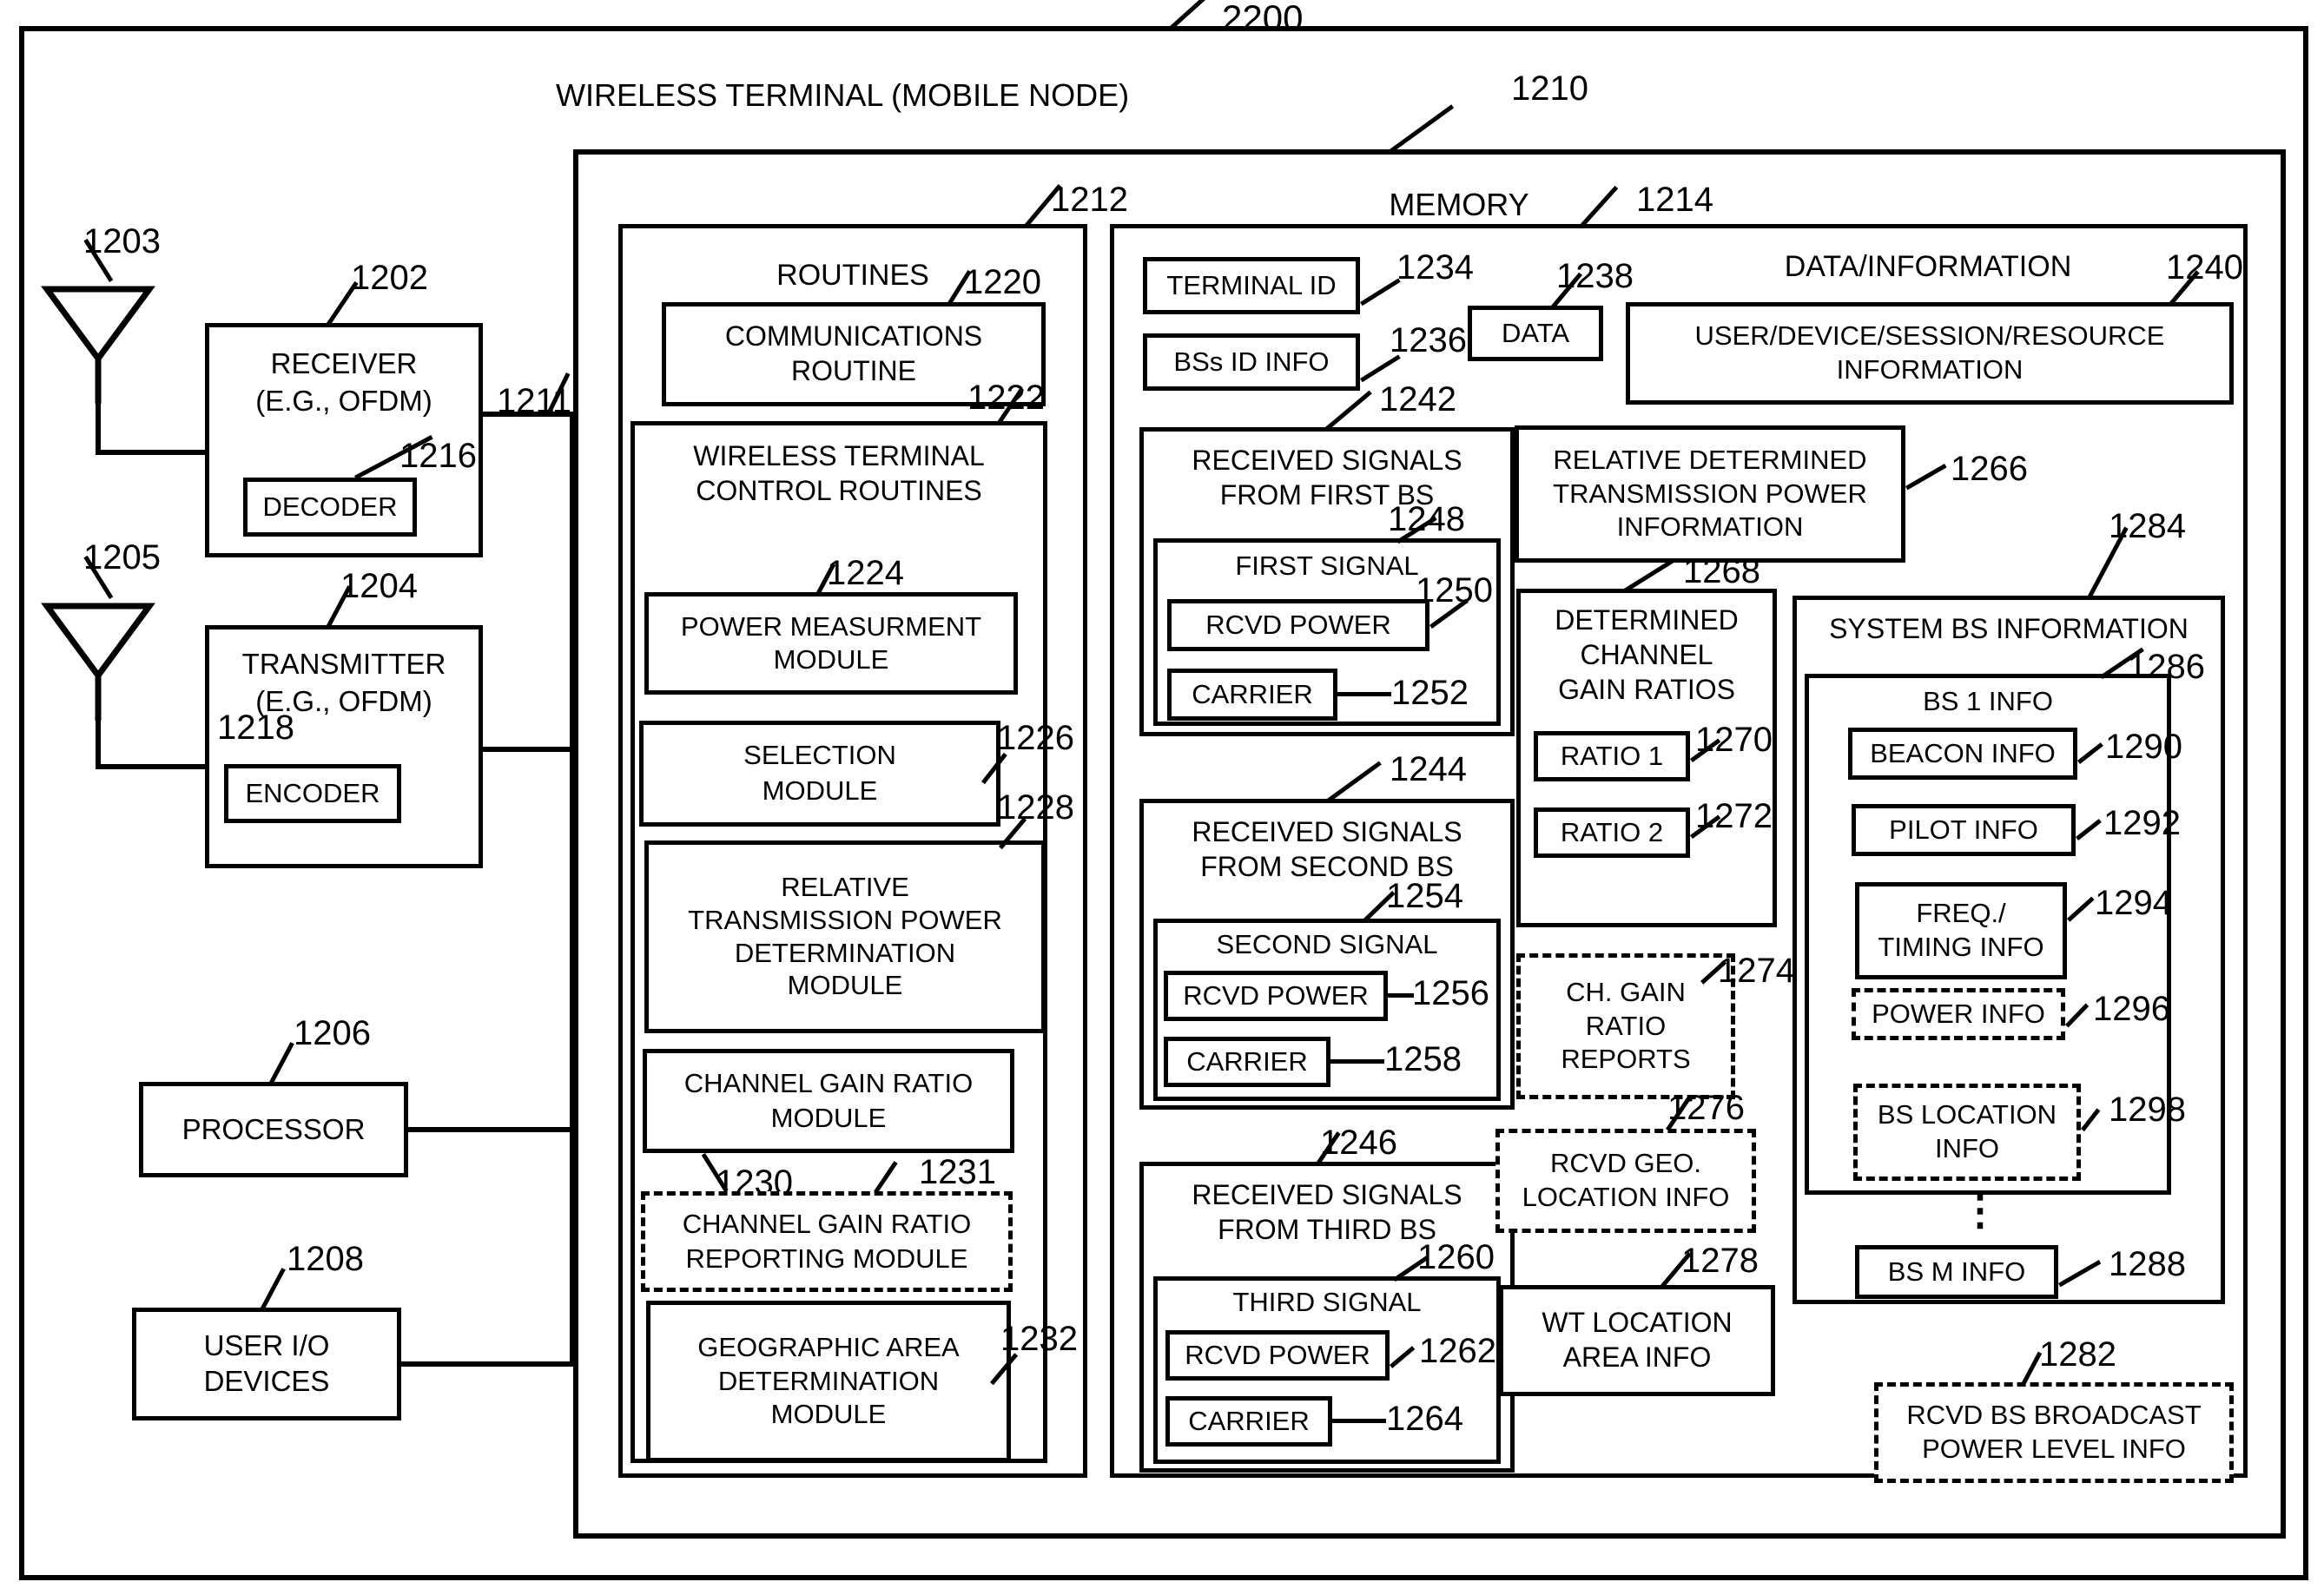 This screenshot has width=2324, height=1595. What do you see at coordinates (819, 774) in the screenshot?
I see `selection-module-box: SELECTION MODULE` at bounding box center [819, 774].